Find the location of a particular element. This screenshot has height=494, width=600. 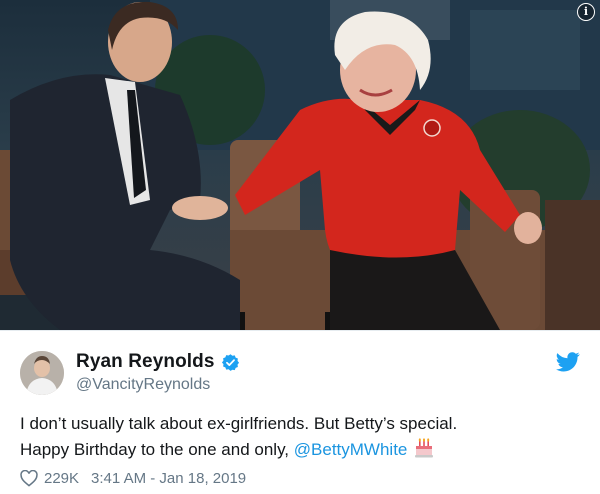

tweet-meta: 229K 3:41 AM - Jan 18, 2019 is located at coordinates (133, 478).